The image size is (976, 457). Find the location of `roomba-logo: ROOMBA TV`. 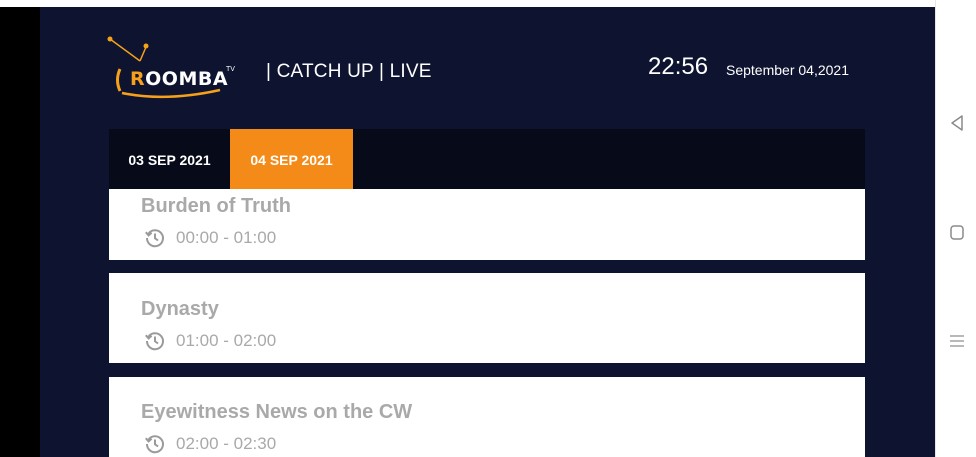

roomba-logo: ROOMBA TV is located at coordinates (176, 70).